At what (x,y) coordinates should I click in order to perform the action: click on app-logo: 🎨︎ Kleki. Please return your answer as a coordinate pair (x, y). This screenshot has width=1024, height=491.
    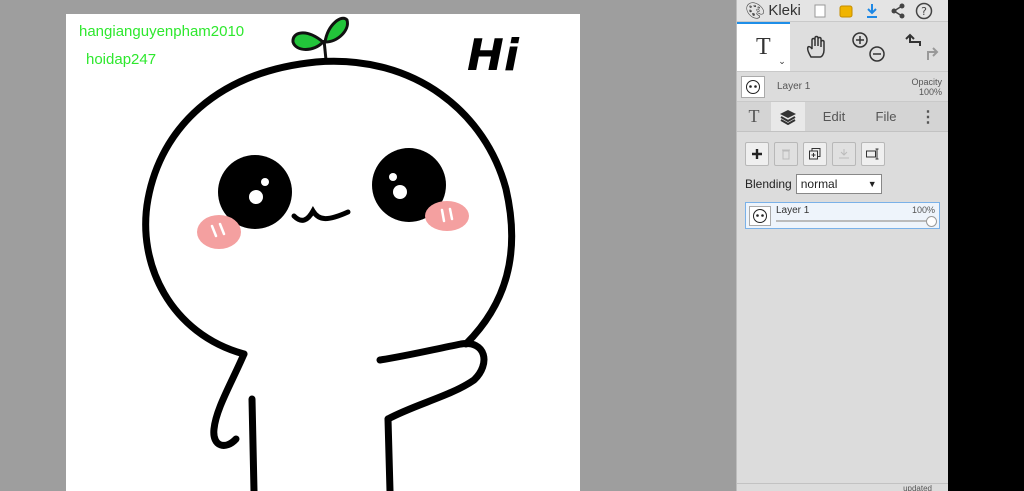
    Looking at the image, I should click on (772, 11).